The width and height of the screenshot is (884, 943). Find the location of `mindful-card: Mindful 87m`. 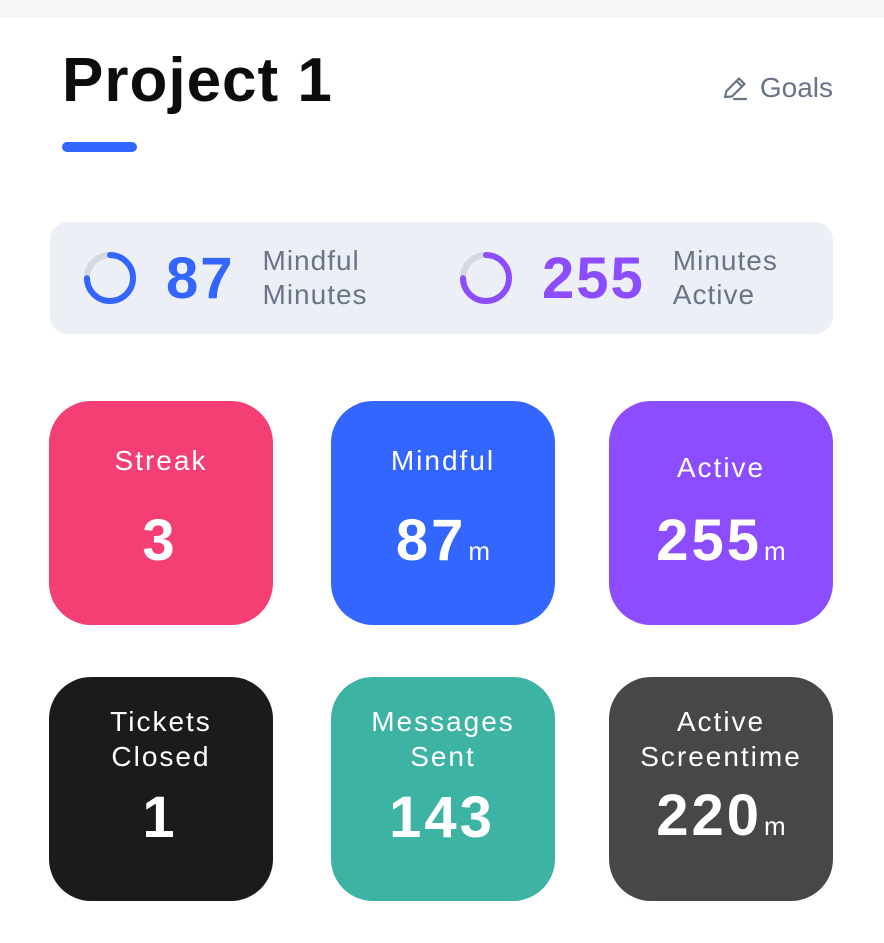

mindful-card: Mindful 87m is located at coordinates (443, 513).